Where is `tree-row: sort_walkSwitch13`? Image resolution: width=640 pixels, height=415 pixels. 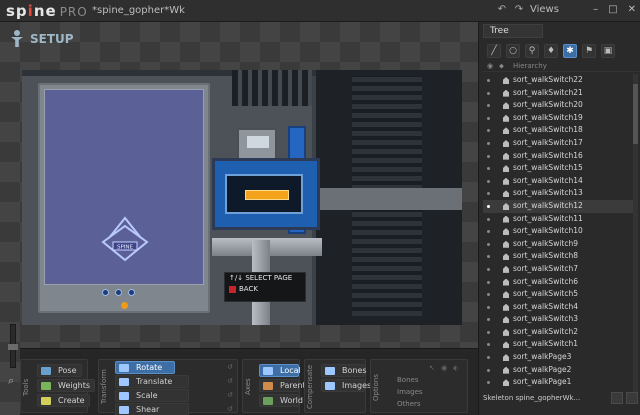 tree-row: sort_walkSwitch13 is located at coordinates (558, 193).